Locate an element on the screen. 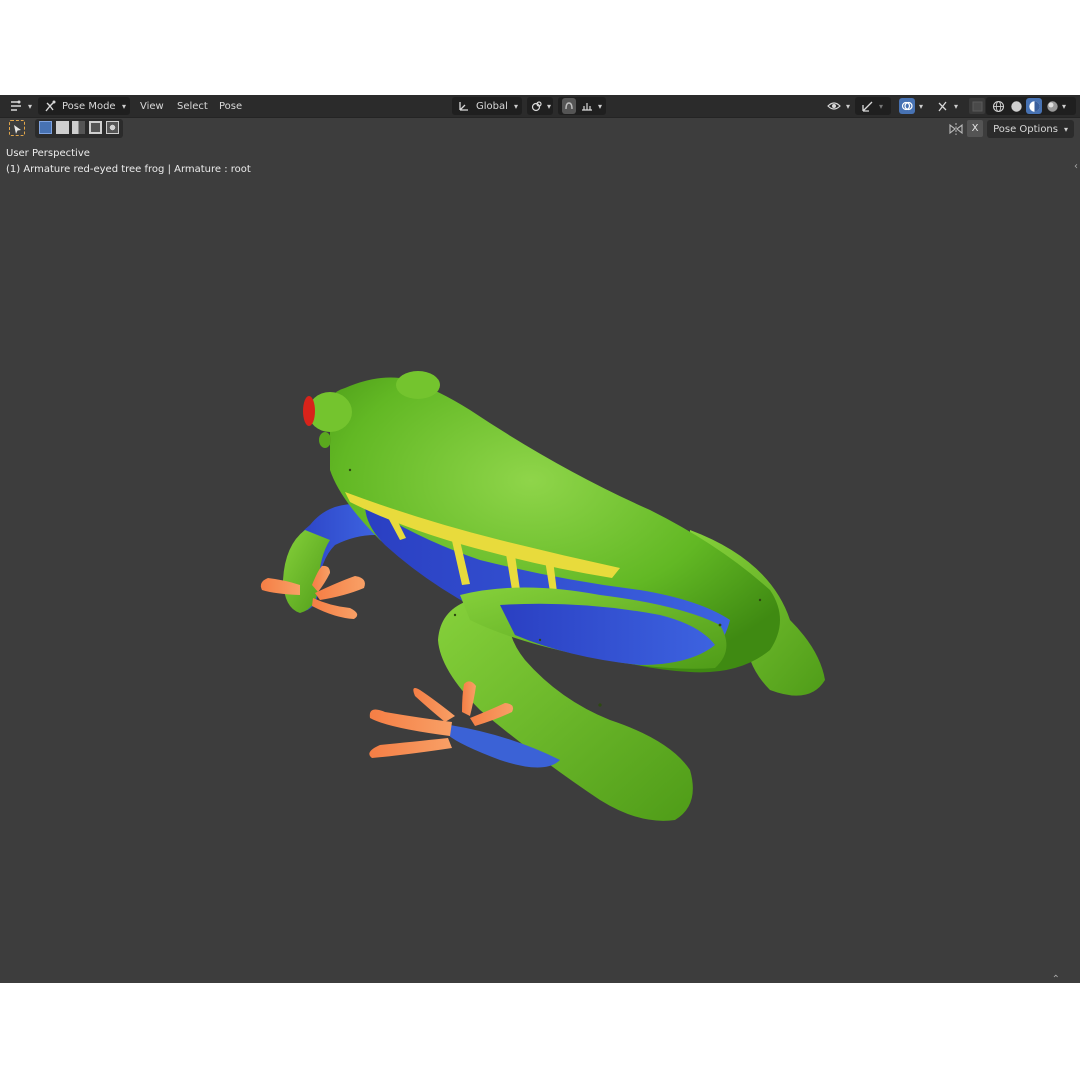  frog-hind-leg is located at coordinates (582, 704).